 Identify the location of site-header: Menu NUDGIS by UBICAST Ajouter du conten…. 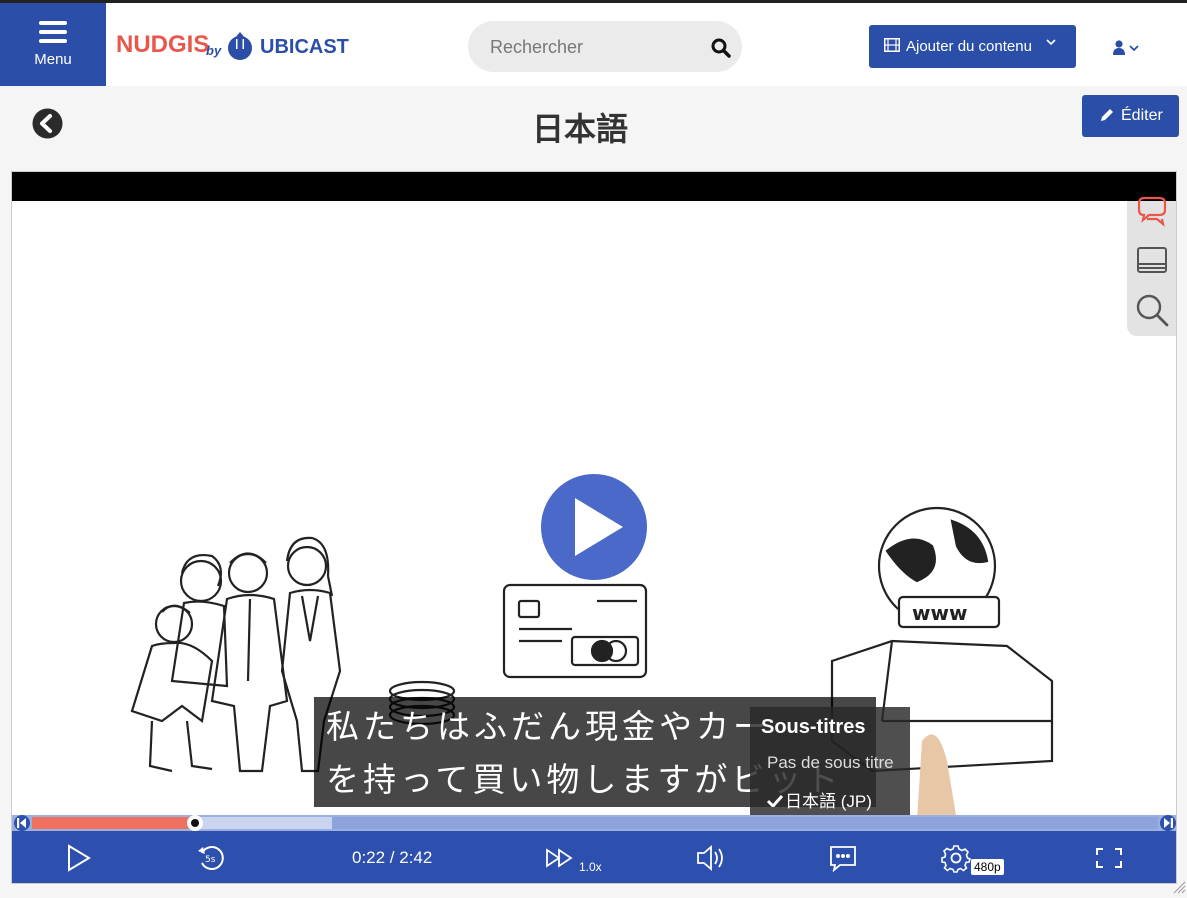
(593, 44).